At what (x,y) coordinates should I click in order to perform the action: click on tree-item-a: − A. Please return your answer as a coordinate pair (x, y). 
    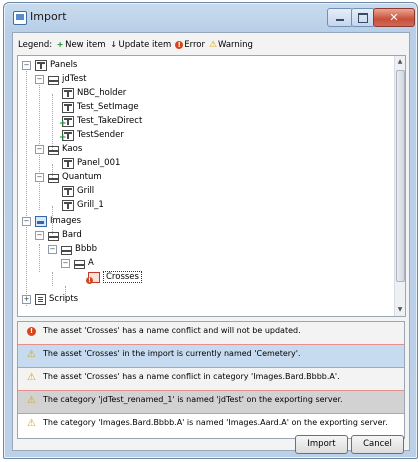
    Looking at the image, I should click on (77, 263).